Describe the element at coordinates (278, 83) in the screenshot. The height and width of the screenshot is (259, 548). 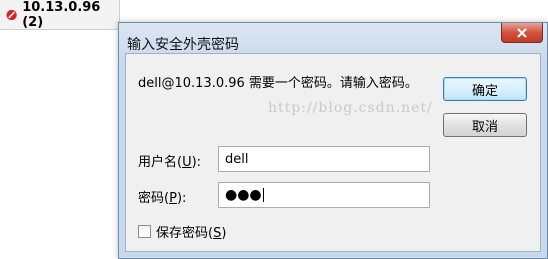
I see `prompt-message: dell@10.13.0.96 需要一个密码。请输入密码。` at that location.